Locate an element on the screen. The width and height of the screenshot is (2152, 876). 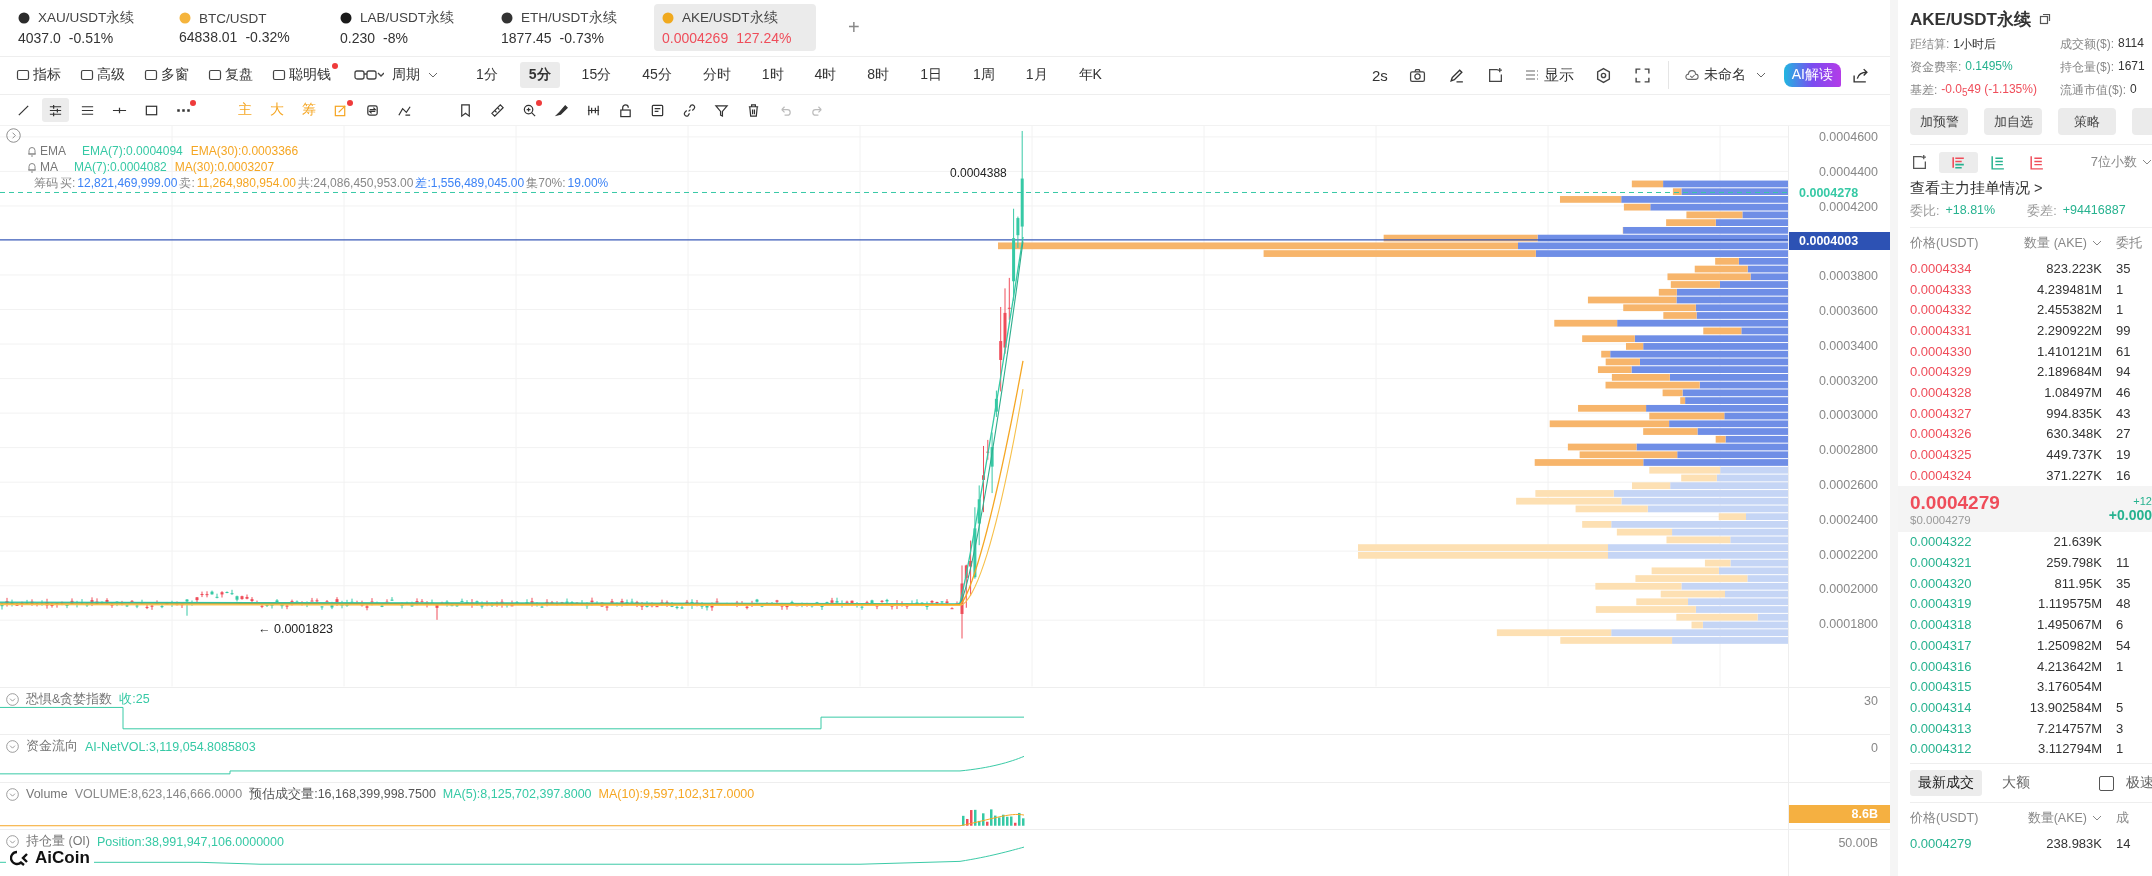
action-button: 加预警 is located at coordinates (1939, 121).